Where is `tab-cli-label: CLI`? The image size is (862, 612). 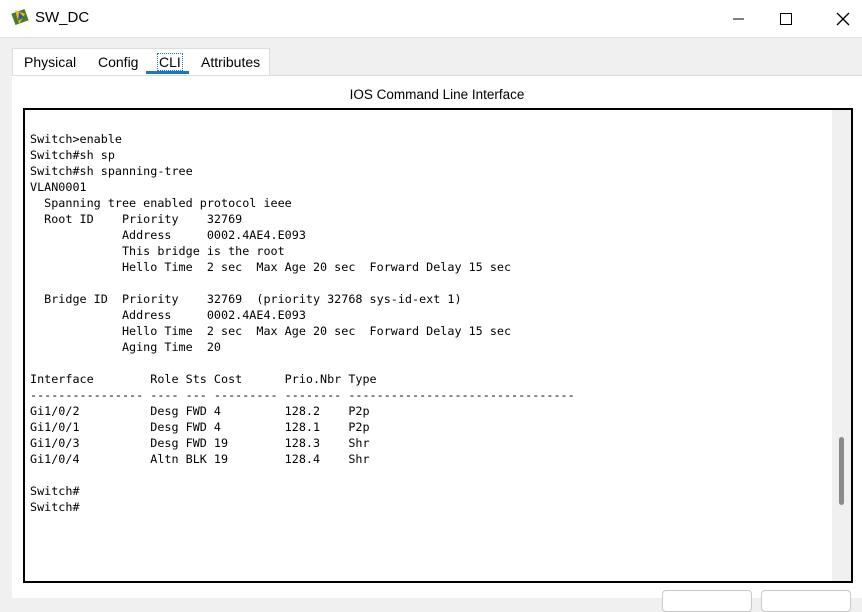 tab-cli-label: CLI is located at coordinates (170, 62).